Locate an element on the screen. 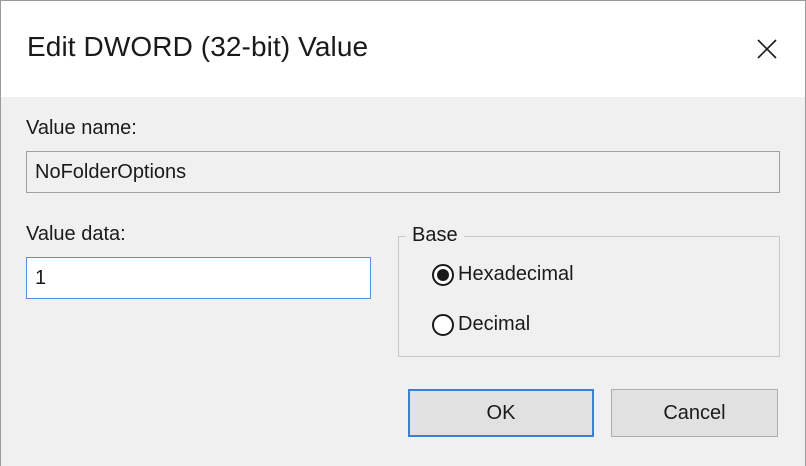  radio-hexadecimal-label: Hexadecimal is located at coordinates (516, 274).